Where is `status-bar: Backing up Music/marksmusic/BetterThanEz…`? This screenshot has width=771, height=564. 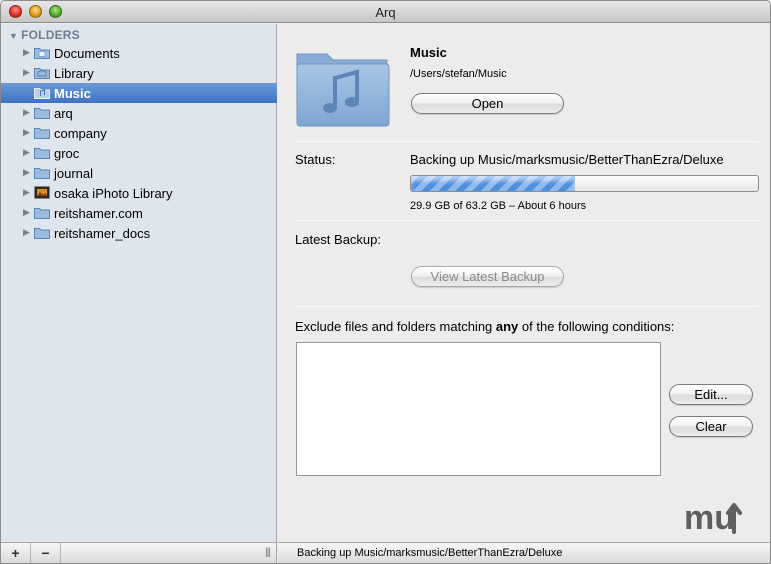
status-bar: Backing up Music/marksmusic/BetterThanEz… is located at coordinates (524, 552).